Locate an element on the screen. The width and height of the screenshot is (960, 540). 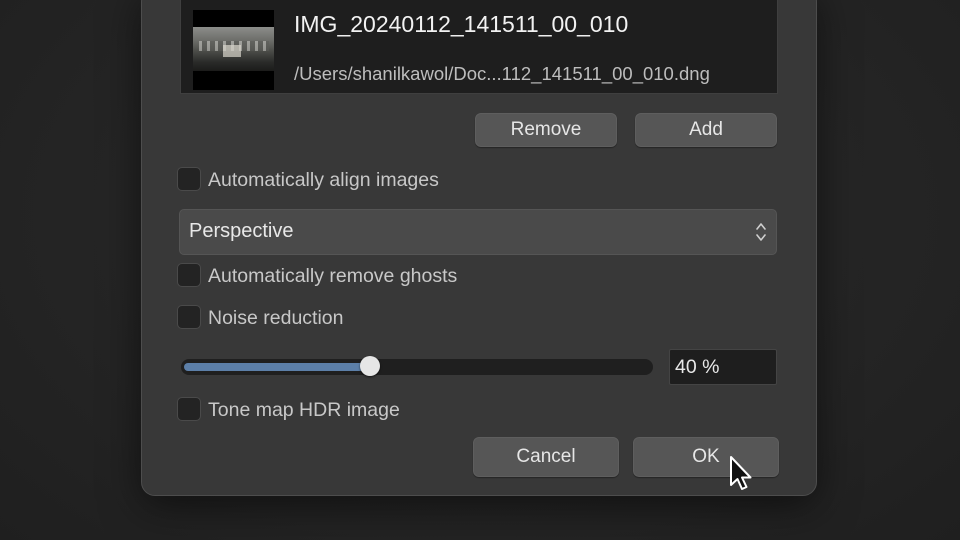
ok-button: OK is located at coordinates (706, 457).